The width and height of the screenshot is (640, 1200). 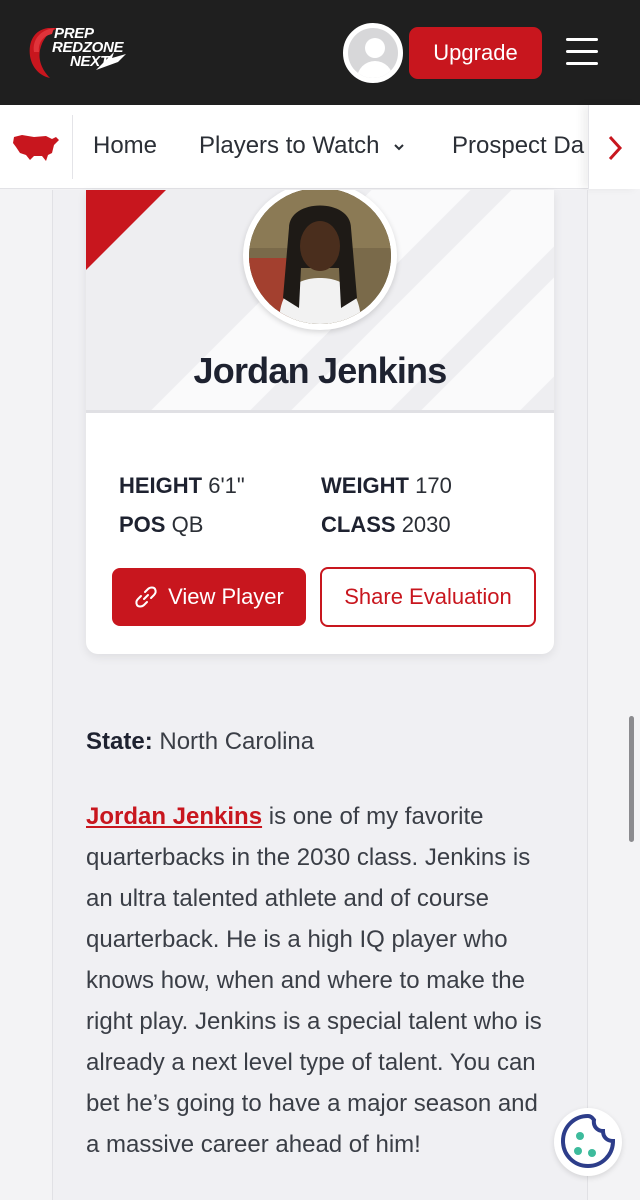 I want to click on logo-line-3: NEXT, so click(x=89, y=61).